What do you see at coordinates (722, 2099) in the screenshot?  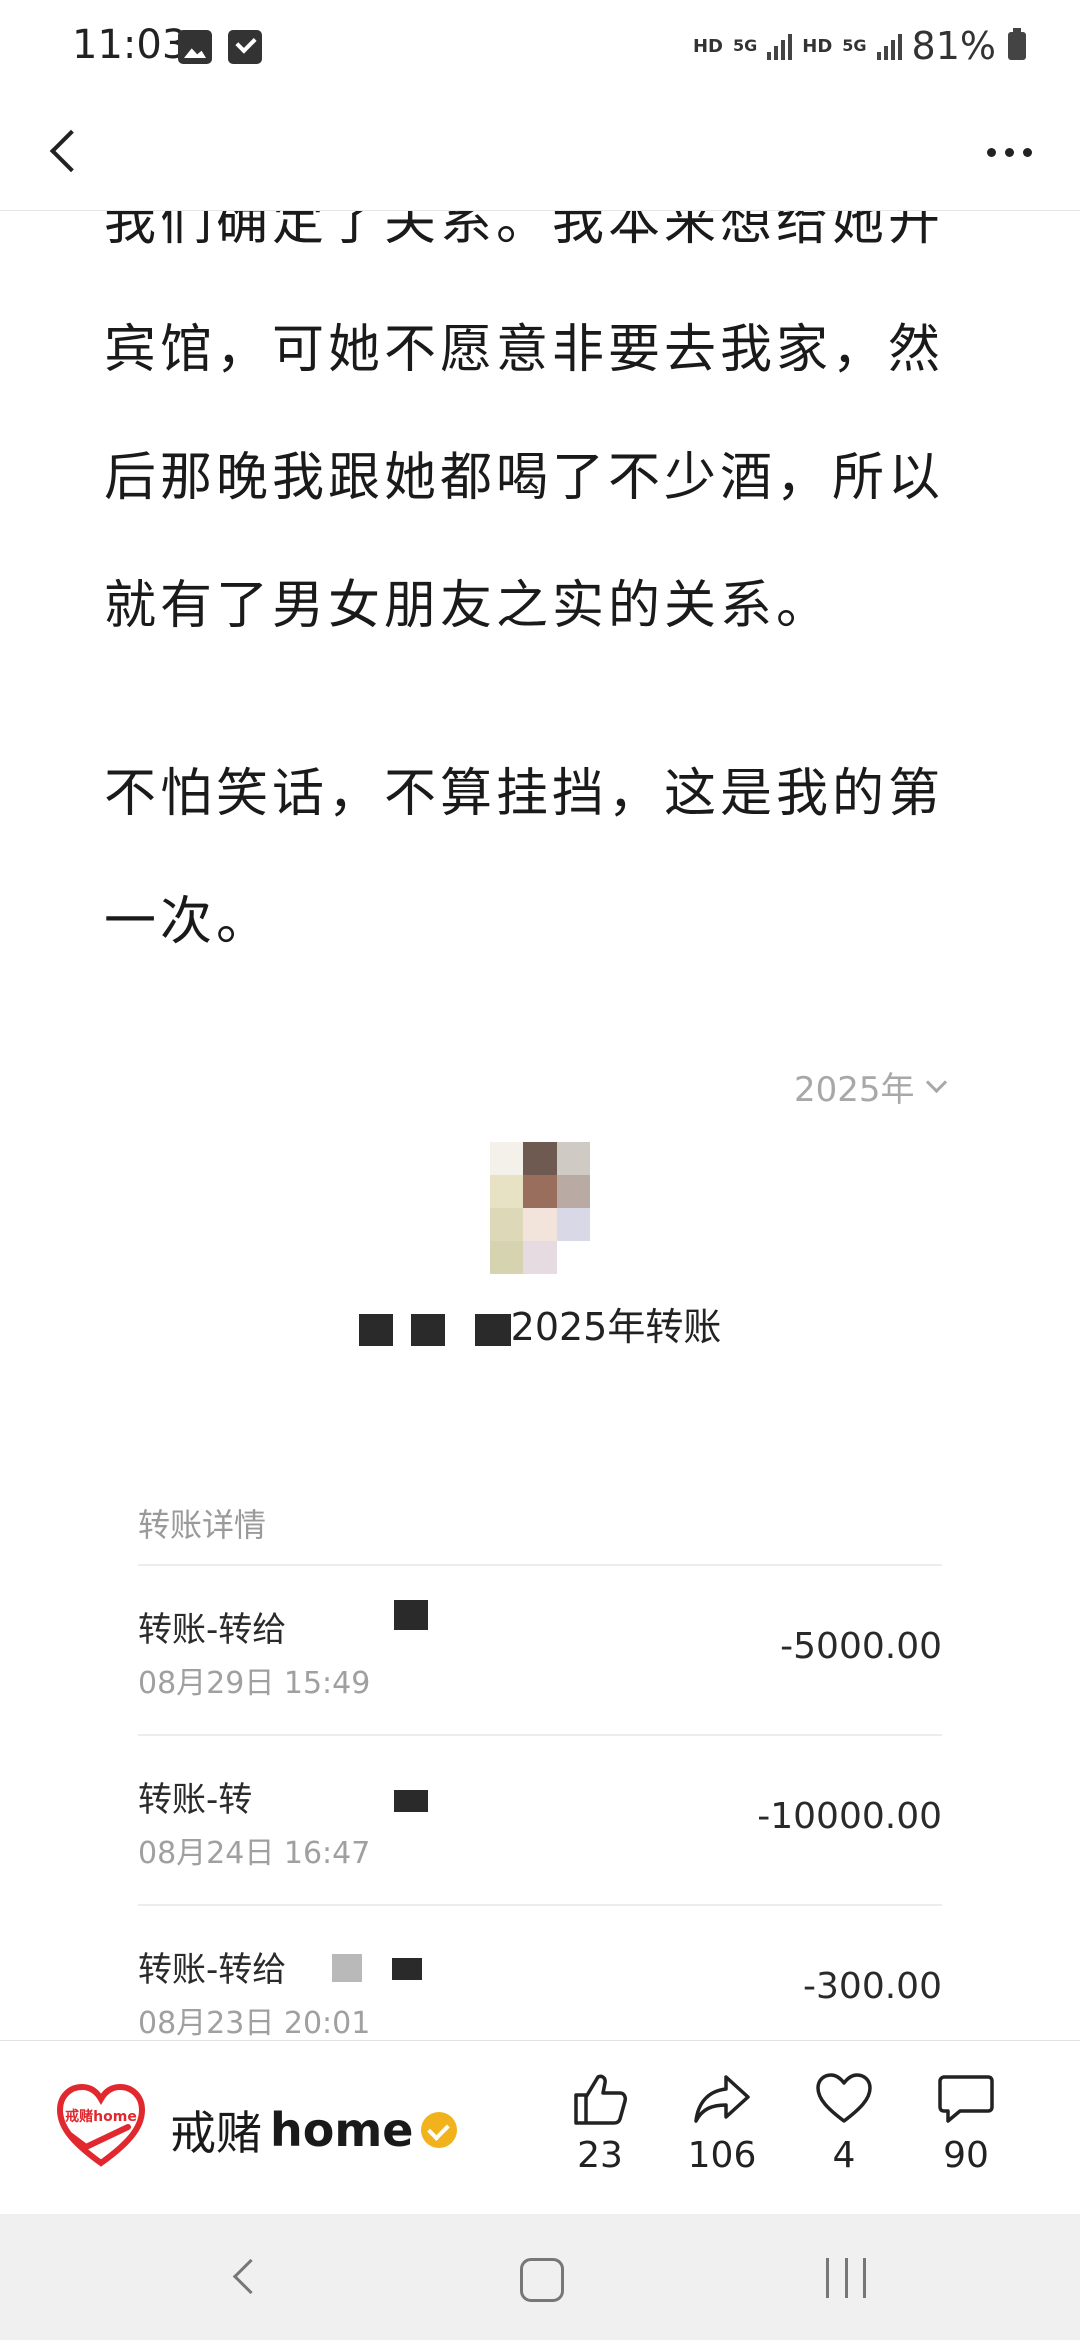 I see `share-icon` at bounding box center [722, 2099].